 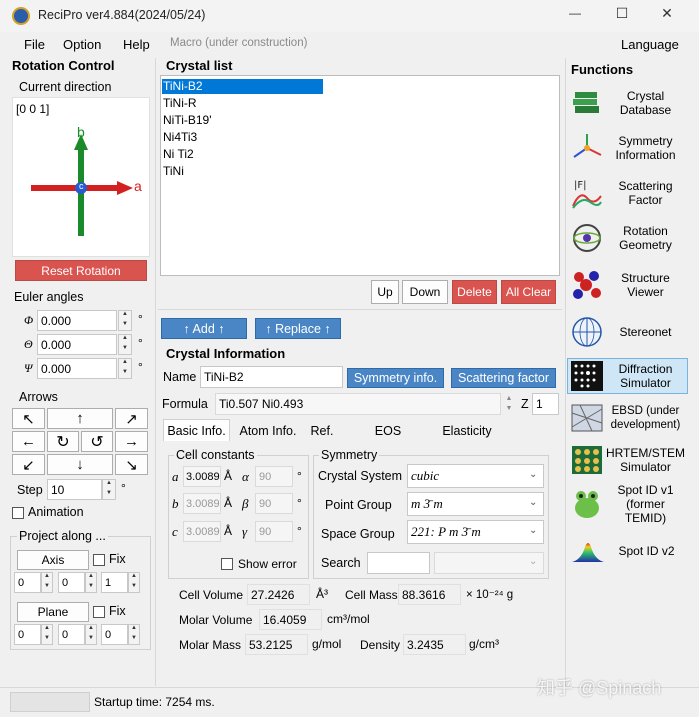 I want to click on right-divider, so click(x=565, y=372).